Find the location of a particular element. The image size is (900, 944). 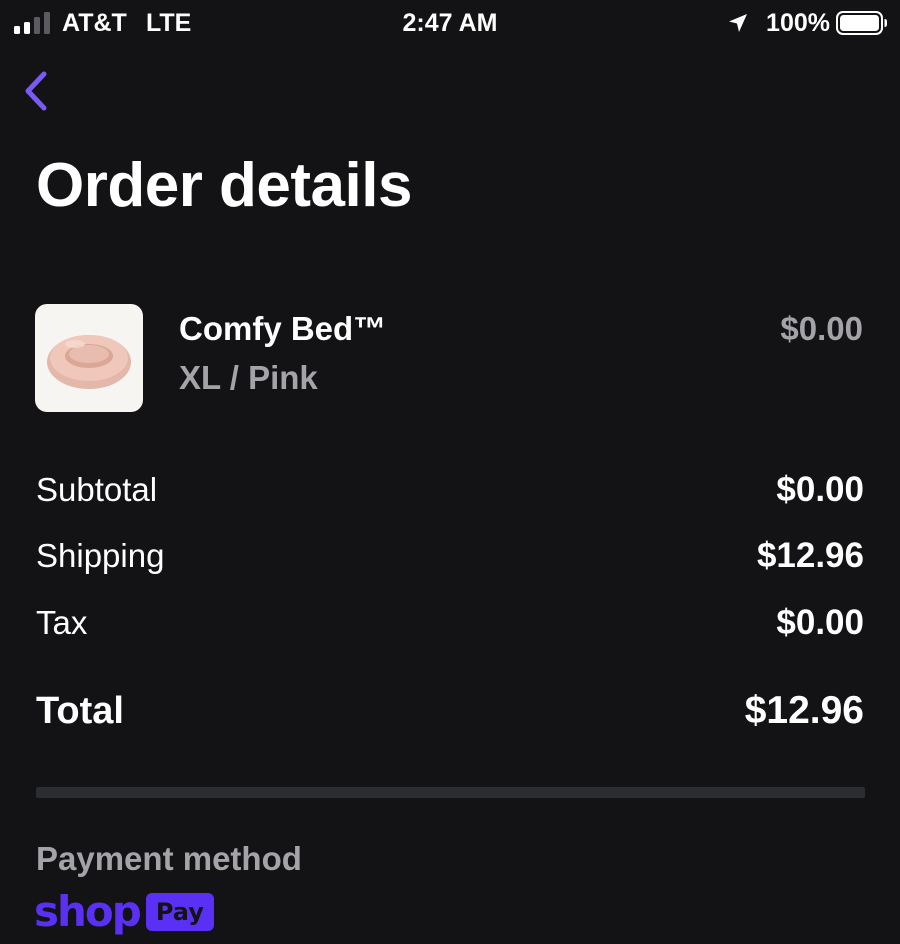

subtotal-row: Subtotal $0.00 is located at coordinates (450, 490).